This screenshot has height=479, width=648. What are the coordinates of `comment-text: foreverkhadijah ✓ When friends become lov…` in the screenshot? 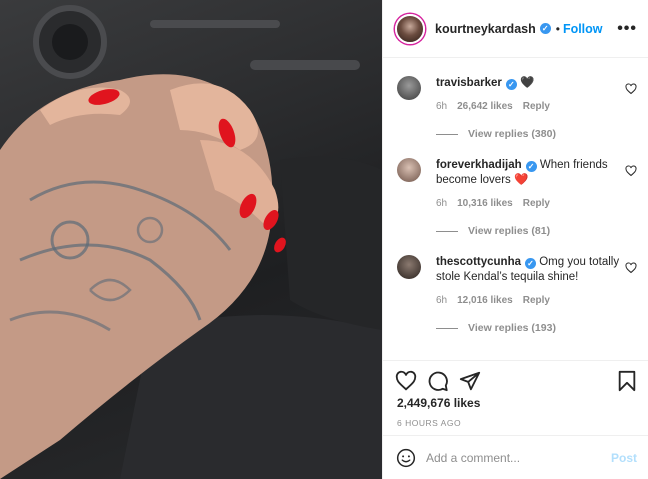 It's located at (529, 173).